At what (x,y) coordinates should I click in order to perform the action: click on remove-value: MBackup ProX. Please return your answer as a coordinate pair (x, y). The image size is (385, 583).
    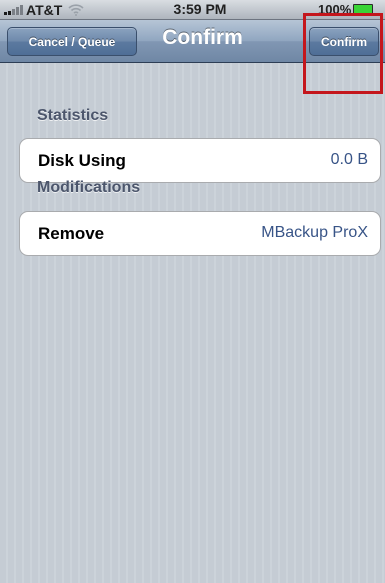
    Looking at the image, I should click on (314, 232).